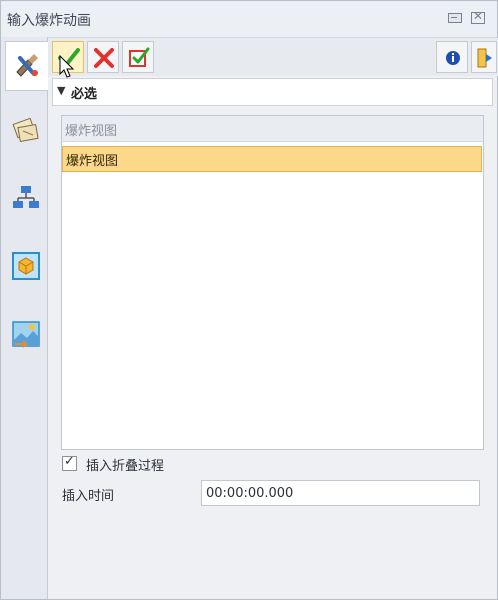  I want to click on help-button, so click(484, 57).